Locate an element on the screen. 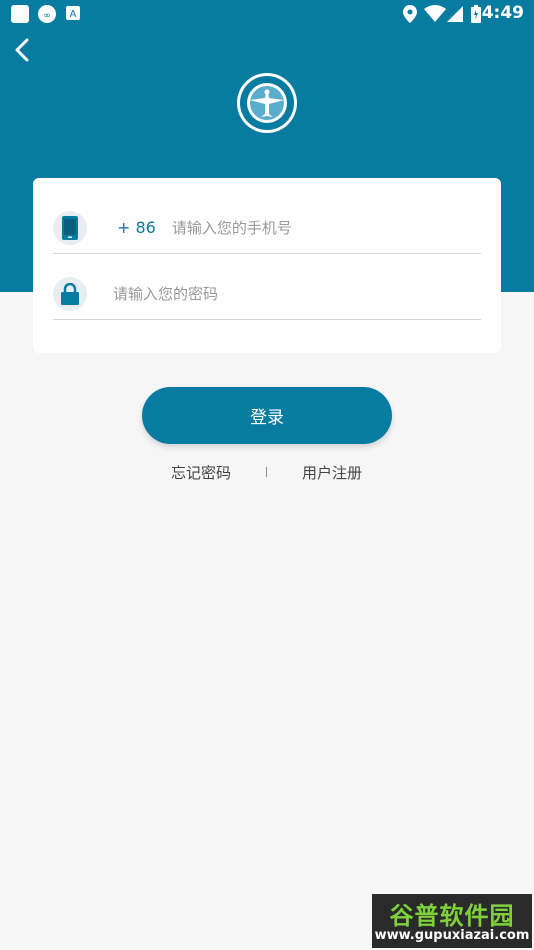 The image size is (534, 950). phone-row: + 86 is located at coordinates (267, 228).